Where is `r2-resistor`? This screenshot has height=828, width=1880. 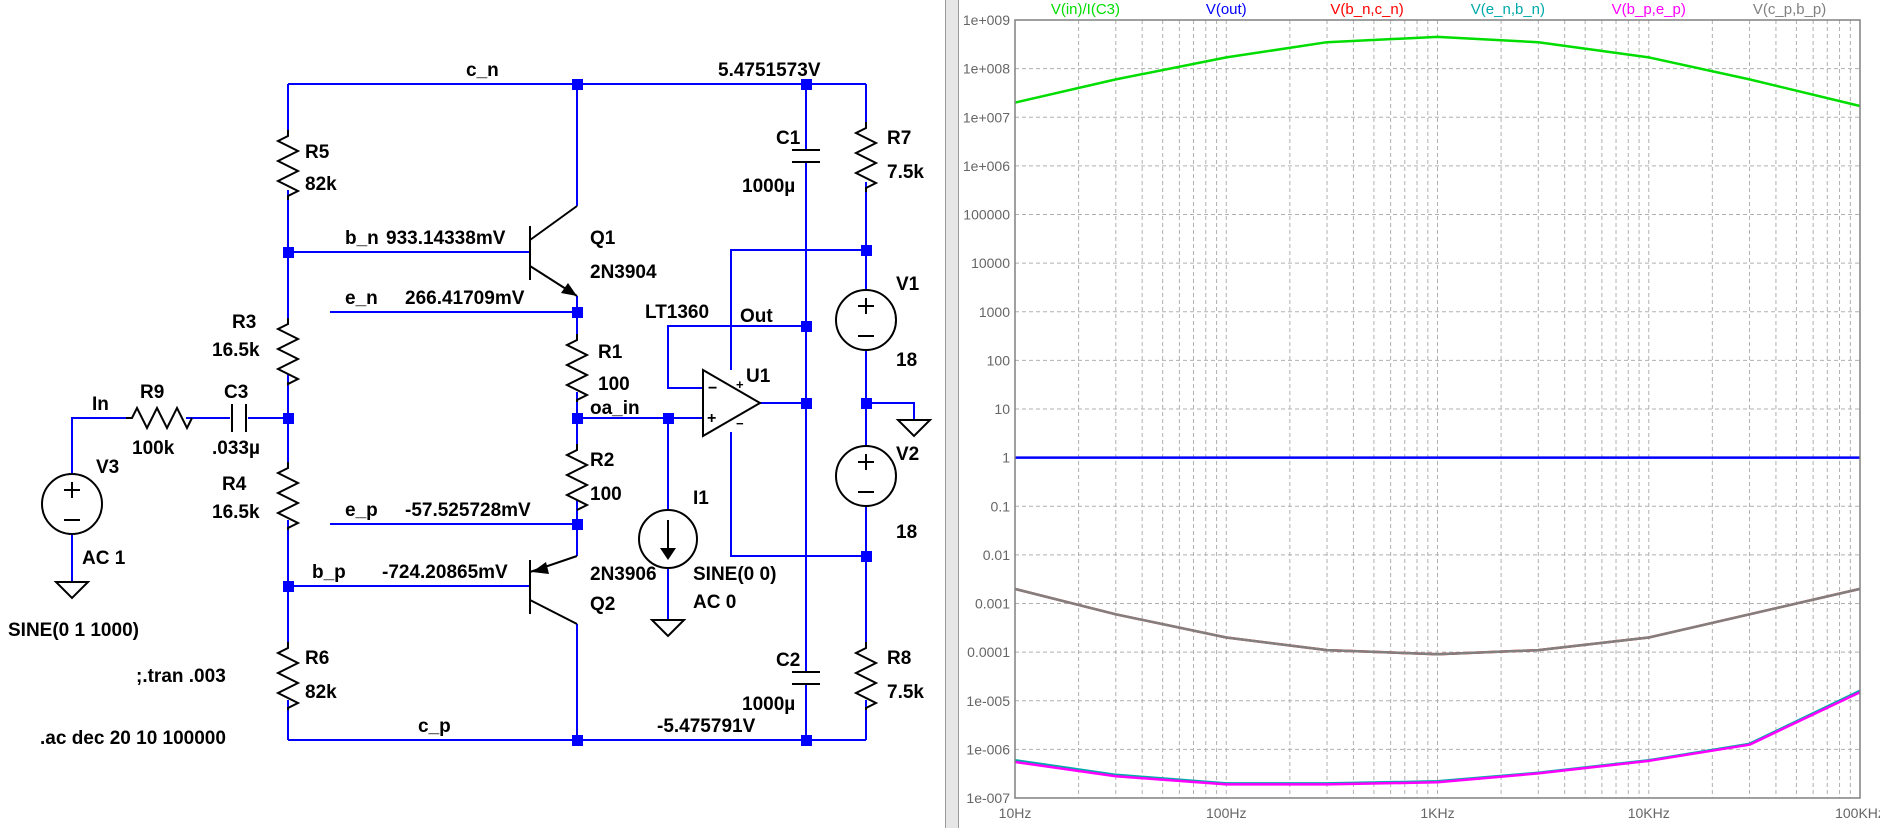 r2-resistor is located at coordinates (577, 477).